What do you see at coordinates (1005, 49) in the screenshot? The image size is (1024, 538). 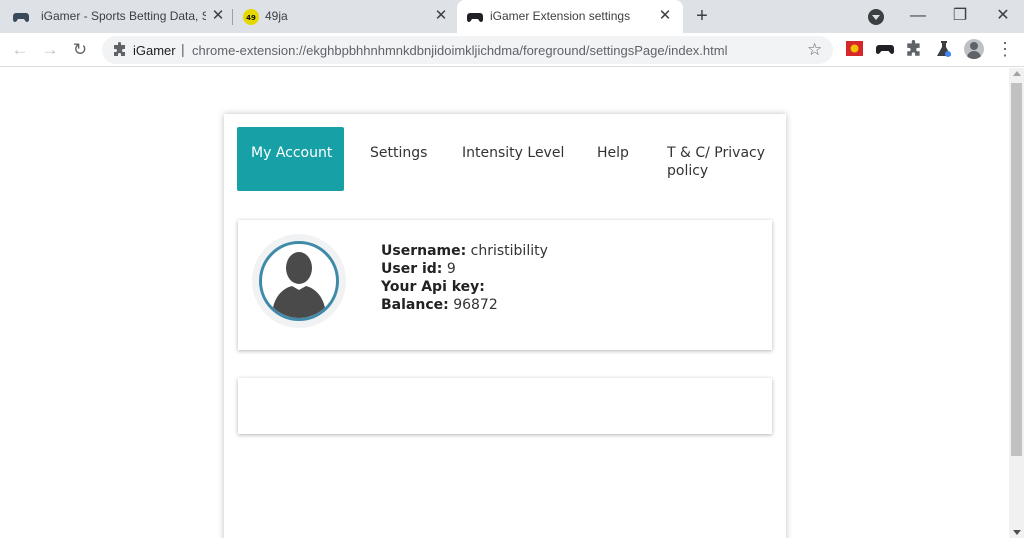 I see `more-menu-icon: ⋮` at bounding box center [1005, 49].